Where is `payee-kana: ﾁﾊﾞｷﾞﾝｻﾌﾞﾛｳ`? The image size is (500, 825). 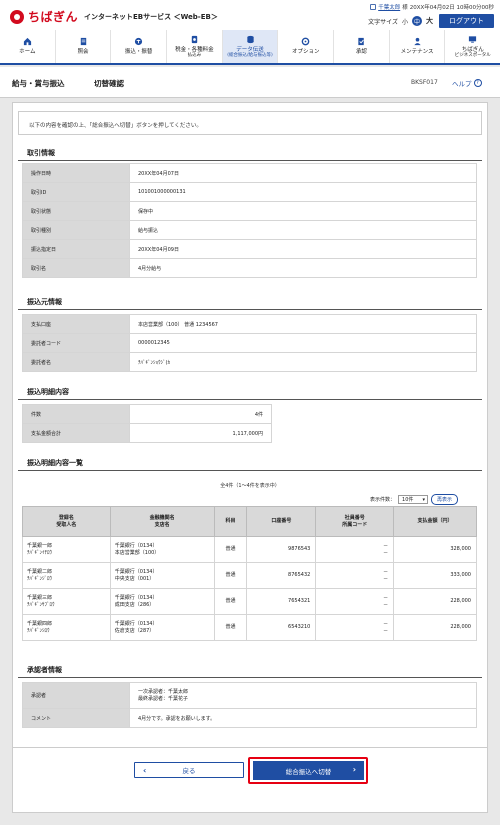 payee-kana: ﾁﾊﾞｷﾞﾝｻﾌﾞﾛｳ is located at coordinates (41, 604).